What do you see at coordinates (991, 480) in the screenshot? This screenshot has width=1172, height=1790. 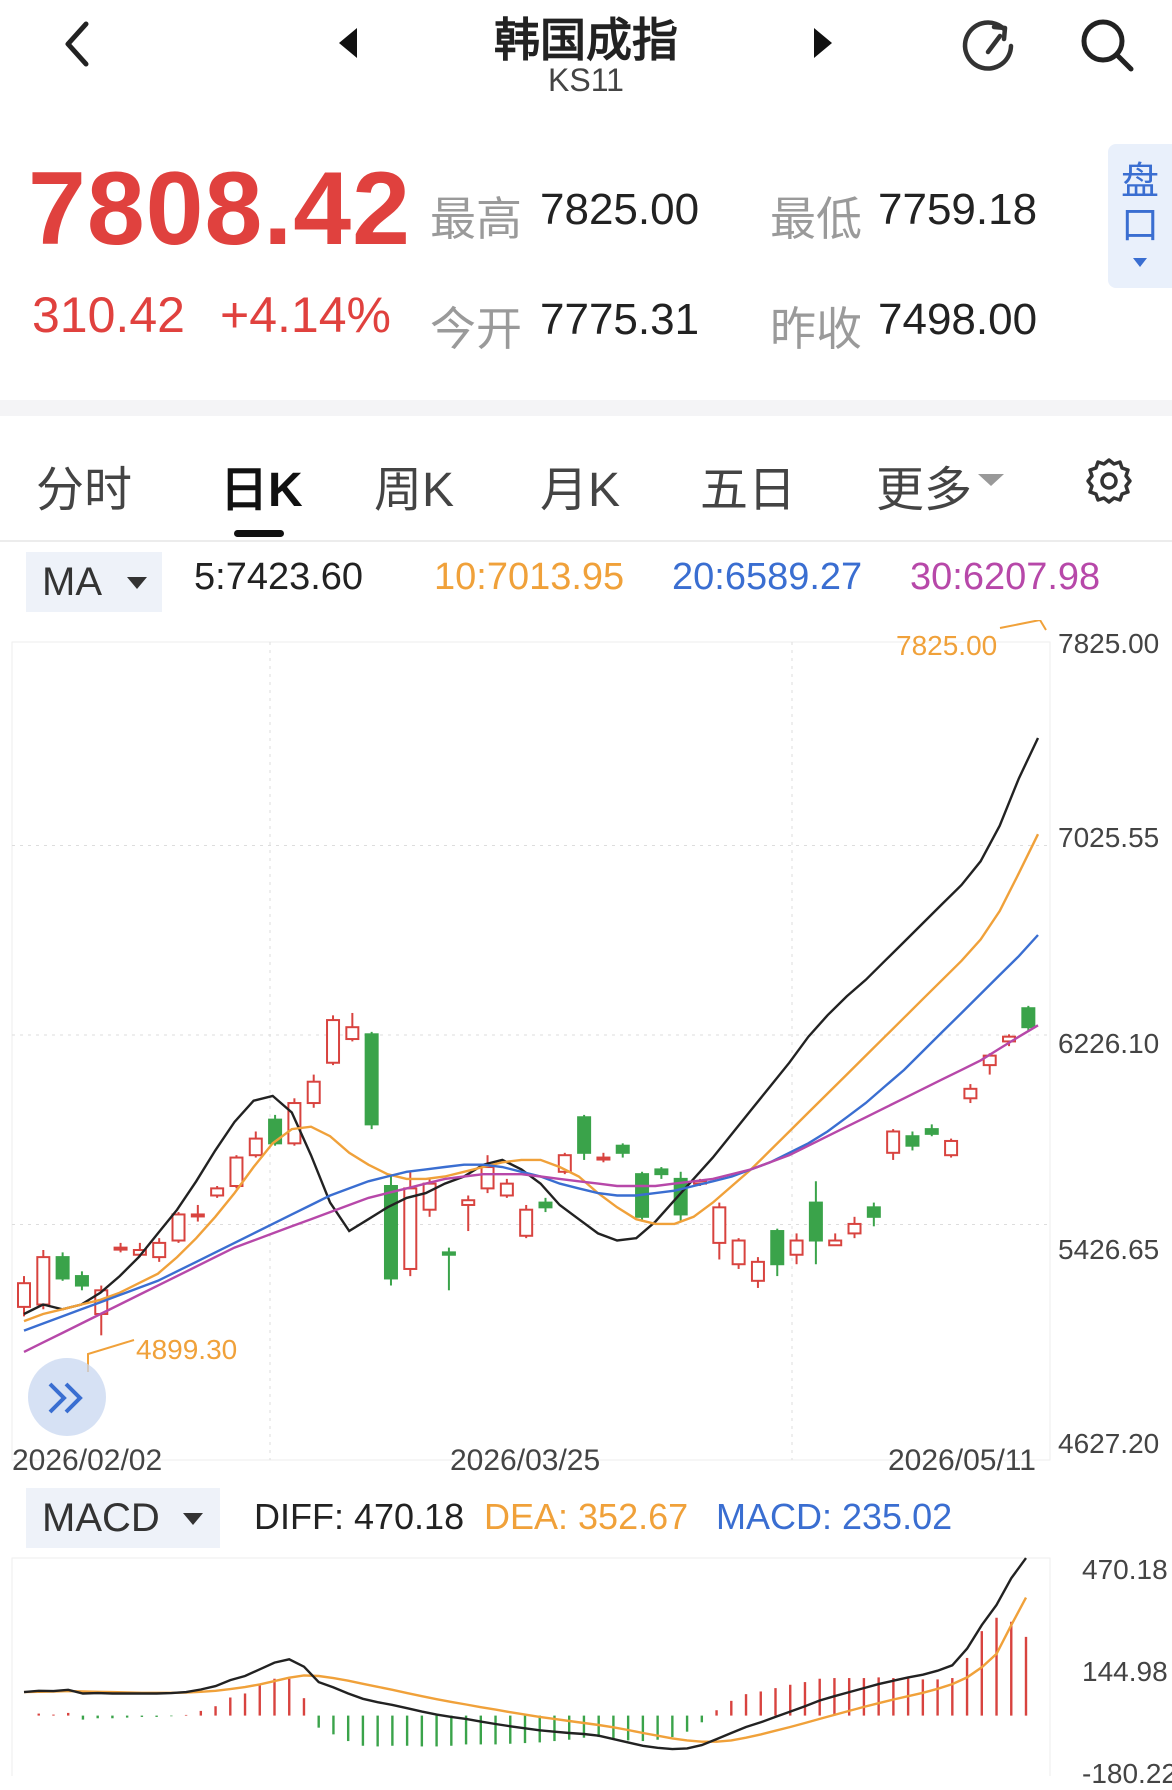 I see `more-caret-icon` at bounding box center [991, 480].